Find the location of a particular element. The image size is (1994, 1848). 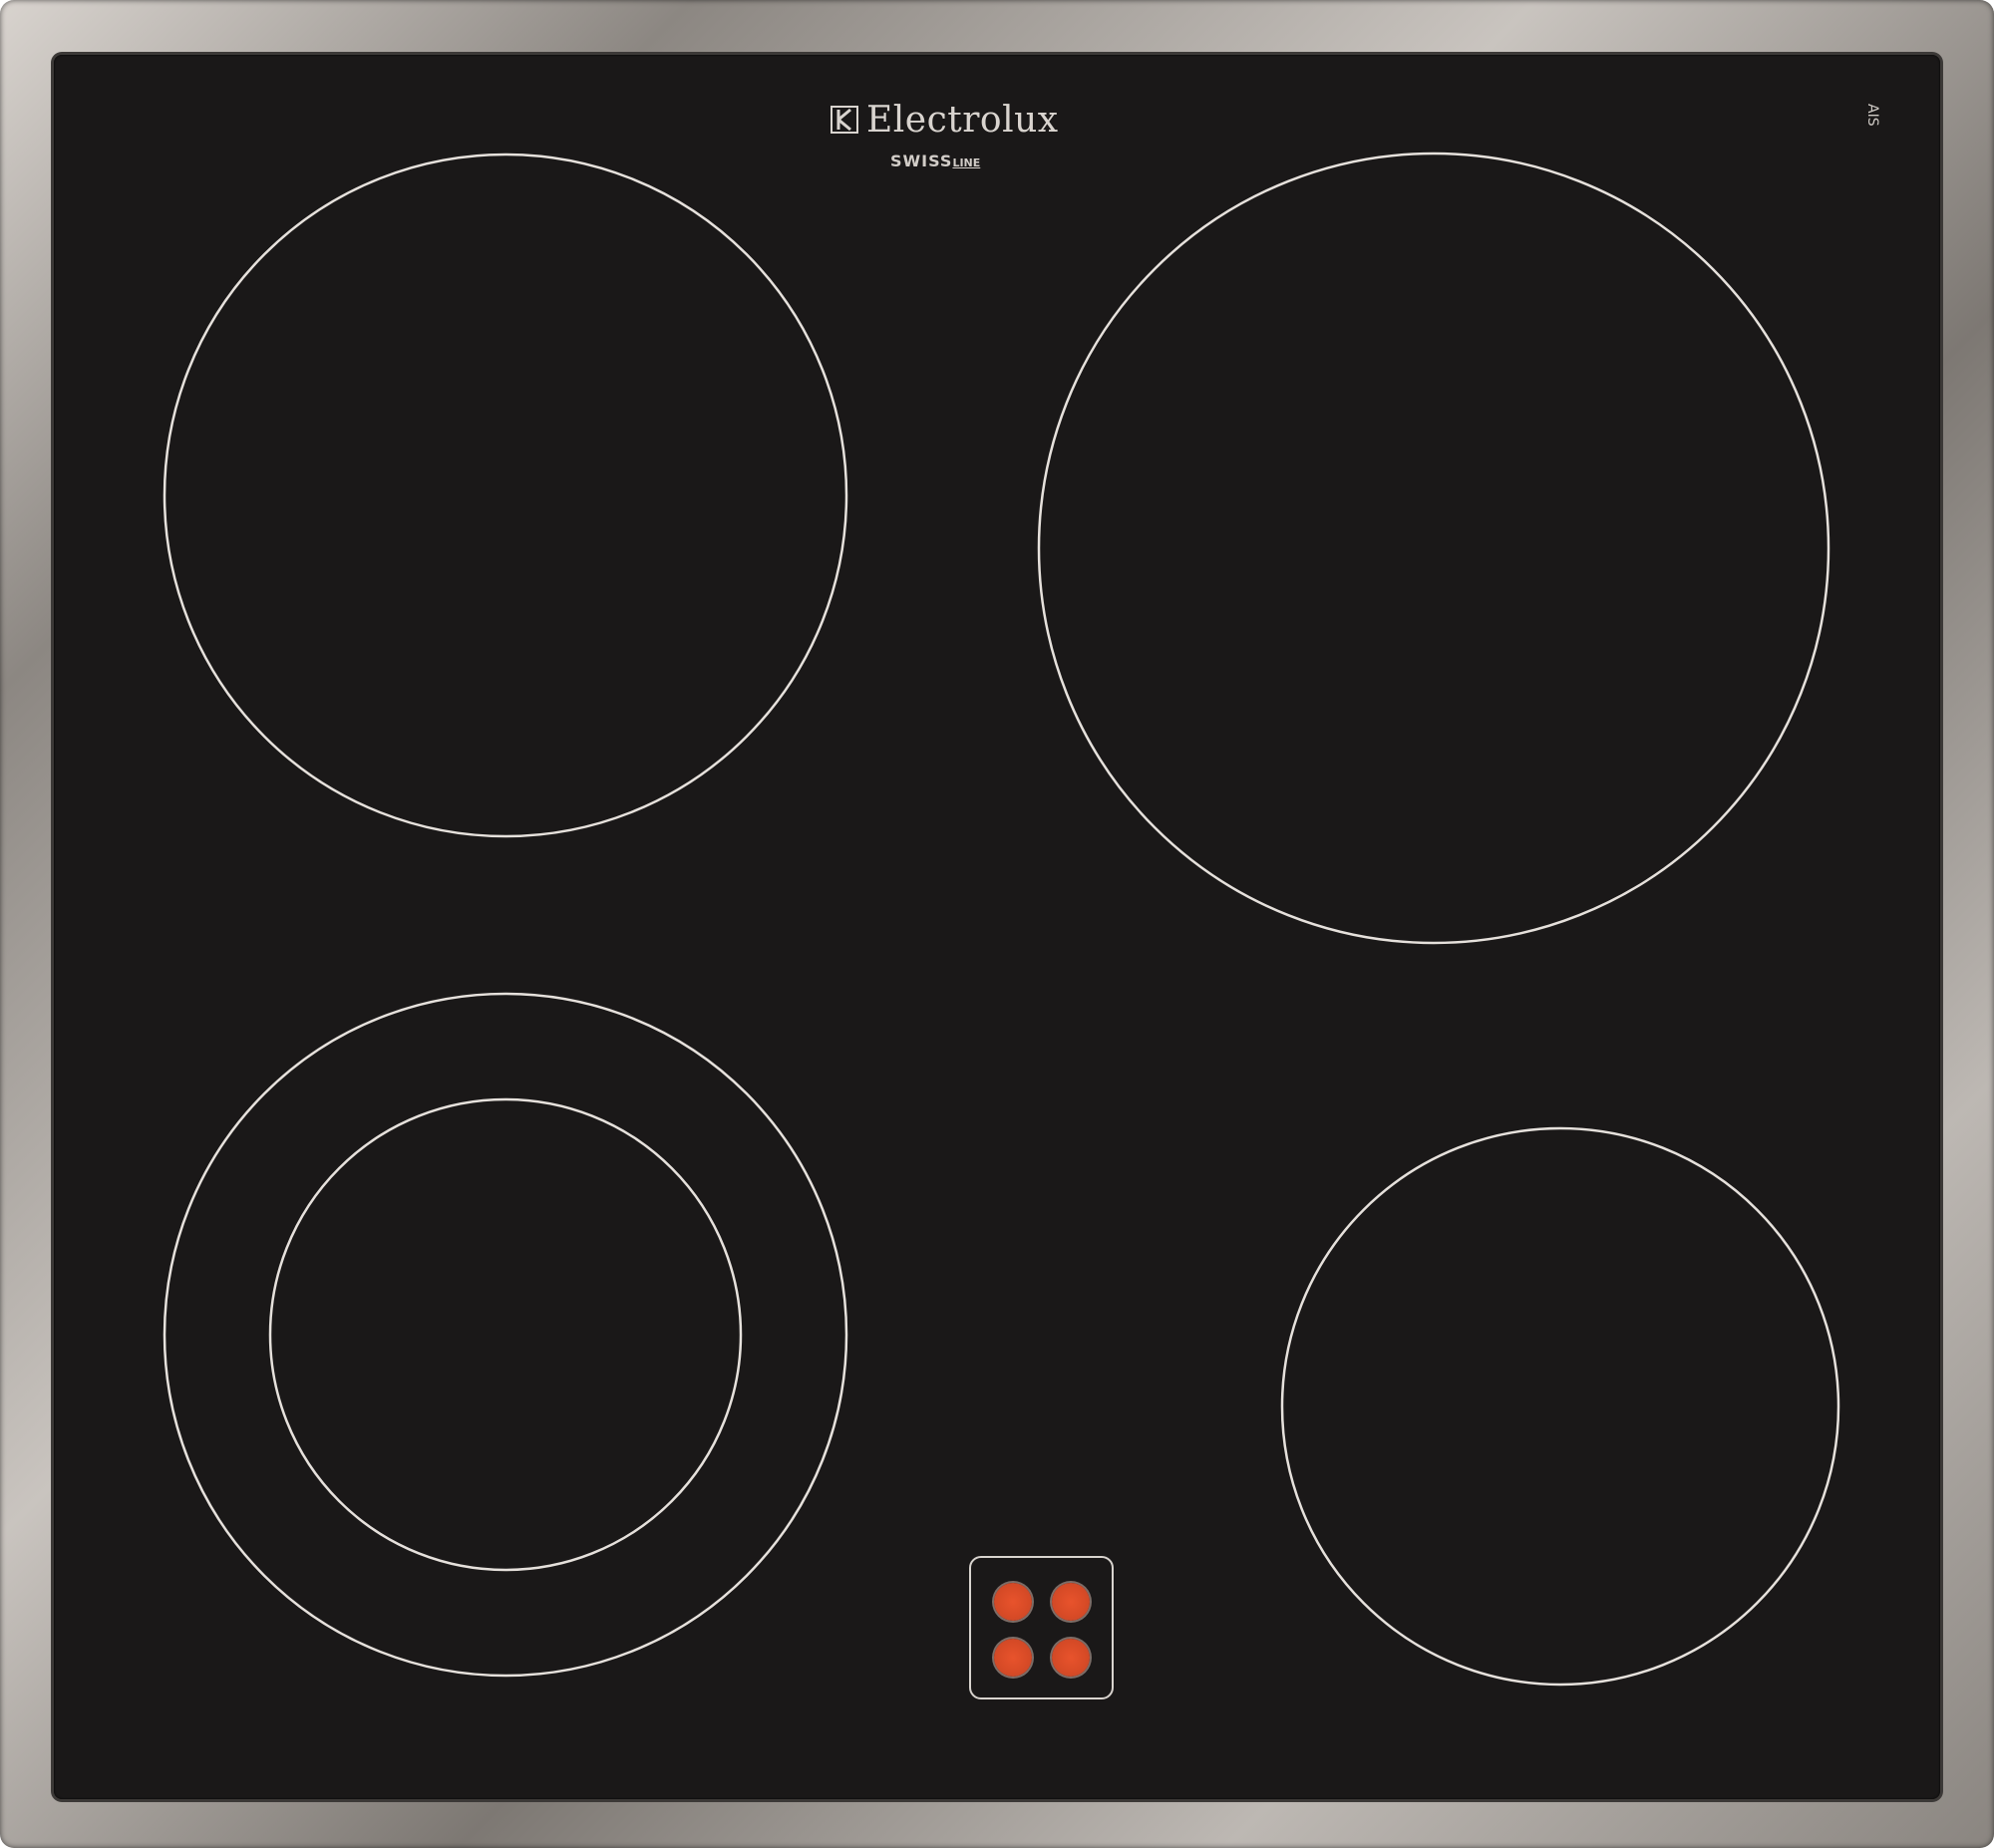

cooking-zone-front-left-outer is located at coordinates (505, 1335).